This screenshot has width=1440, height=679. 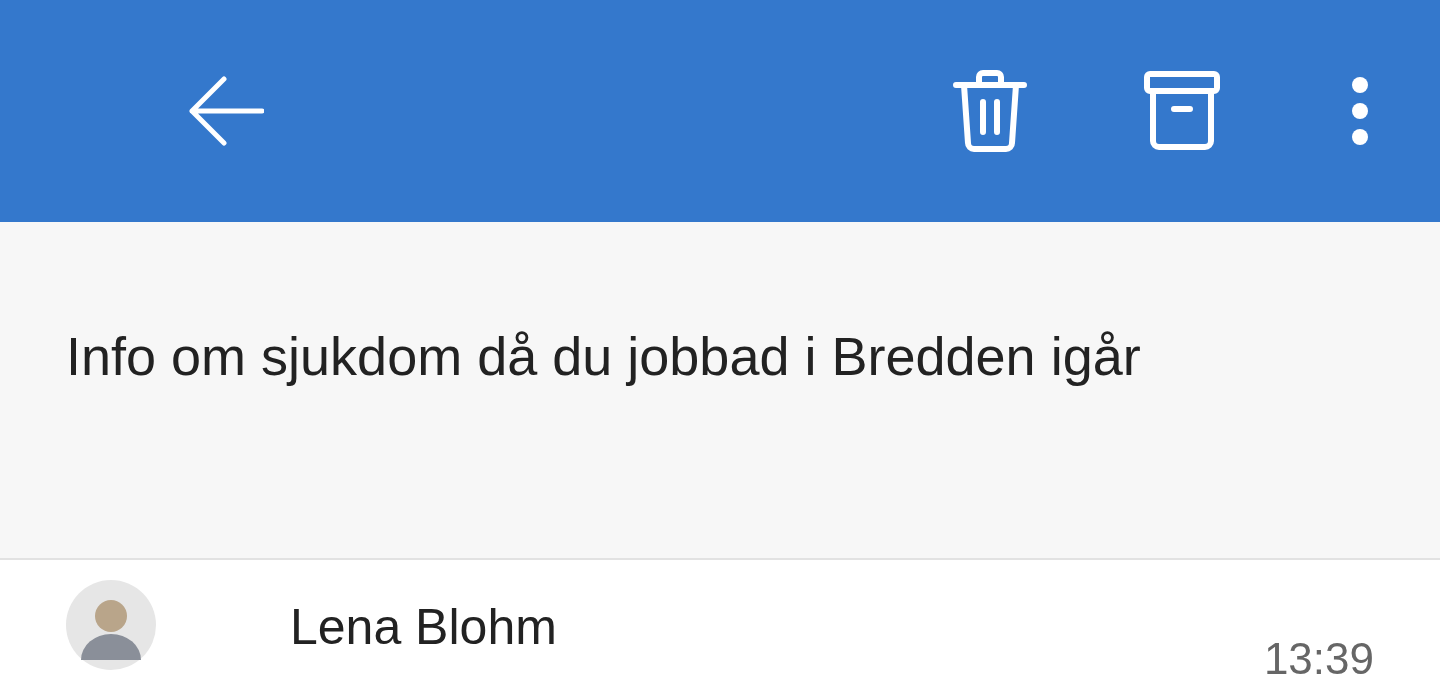 I want to click on delete-button, so click(x=990, y=111).